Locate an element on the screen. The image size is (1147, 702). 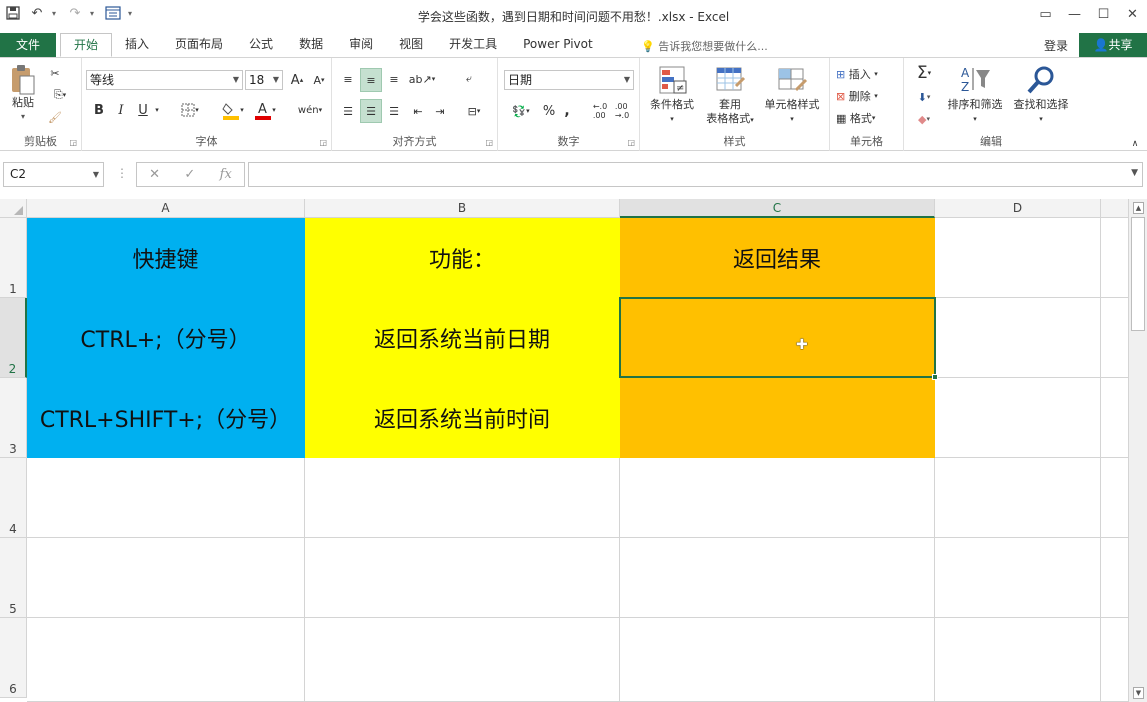
cell-b2: 返回系统当前日期 is located at coordinates (462, 338).